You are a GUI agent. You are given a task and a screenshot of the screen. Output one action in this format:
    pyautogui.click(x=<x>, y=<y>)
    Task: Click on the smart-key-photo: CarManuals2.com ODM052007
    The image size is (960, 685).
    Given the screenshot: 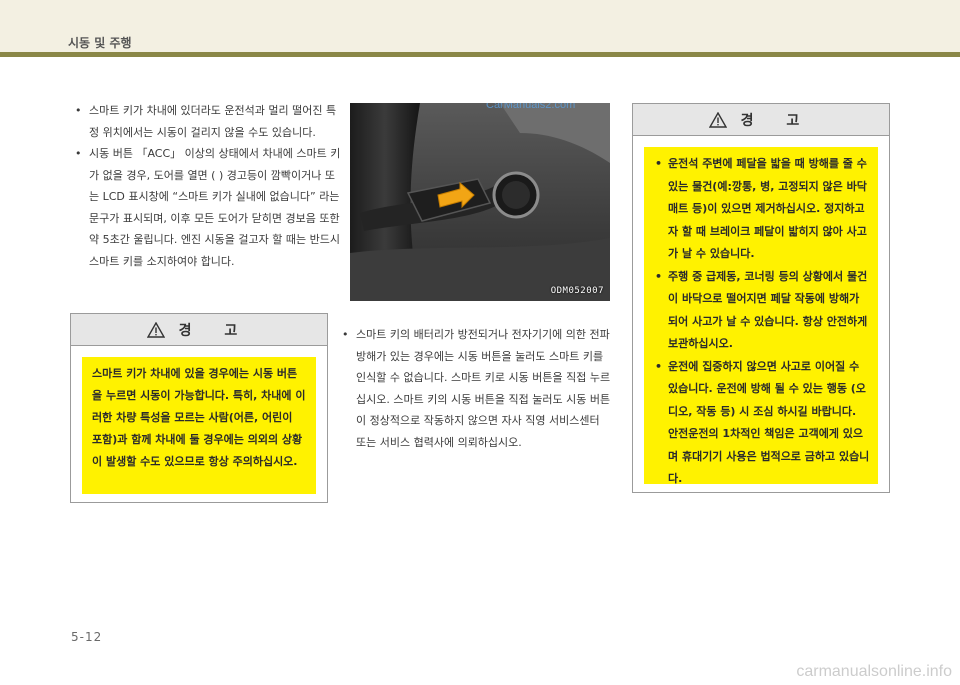 What is the action you would take?
    pyautogui.click(x=480, y=202)
    